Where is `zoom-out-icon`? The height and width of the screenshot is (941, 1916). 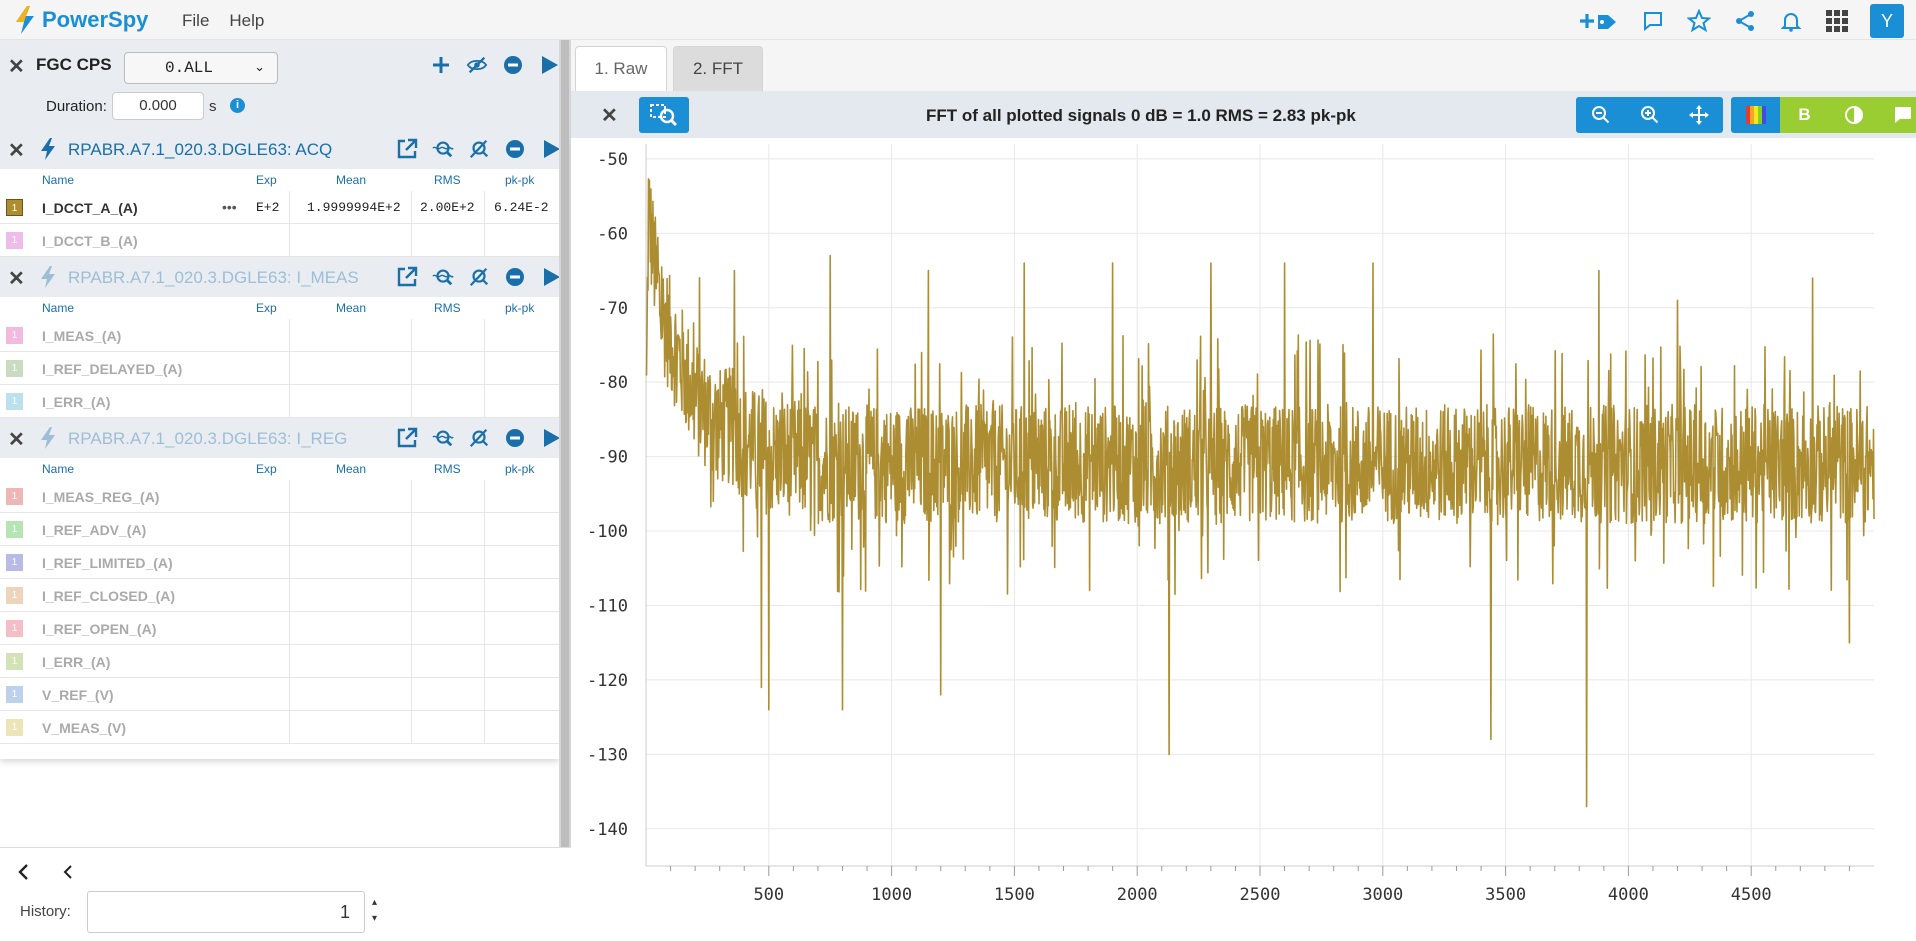
zoom-out-icon is located at coordinates (1600, 115).